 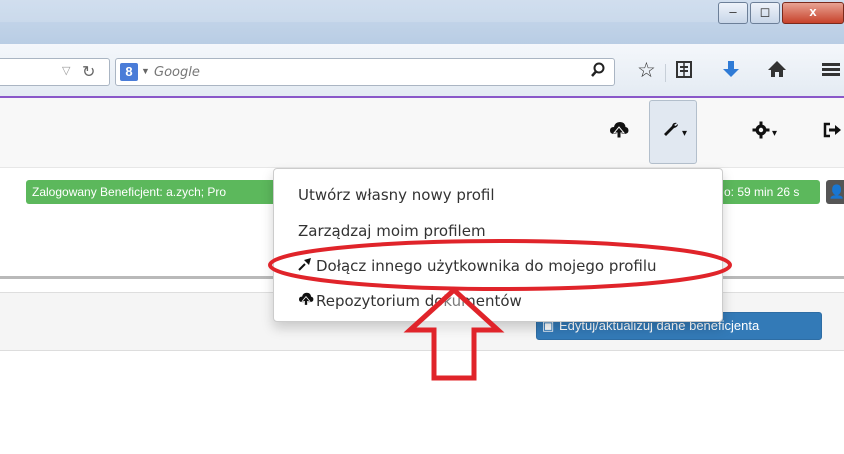 What do you see at coordinates (422, 22) in the screenshot?
I see `window-titlebar: – ◻ x` at bounding box center [422, 22].